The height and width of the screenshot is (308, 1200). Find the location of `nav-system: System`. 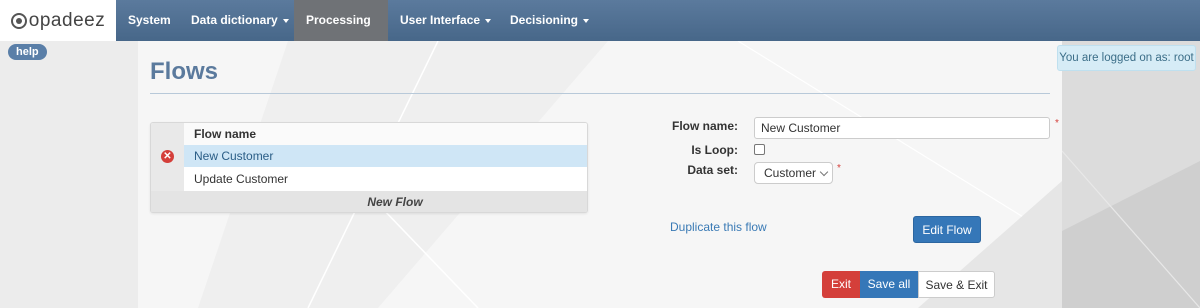

nav-system: System is located at coordinates (149, 20).